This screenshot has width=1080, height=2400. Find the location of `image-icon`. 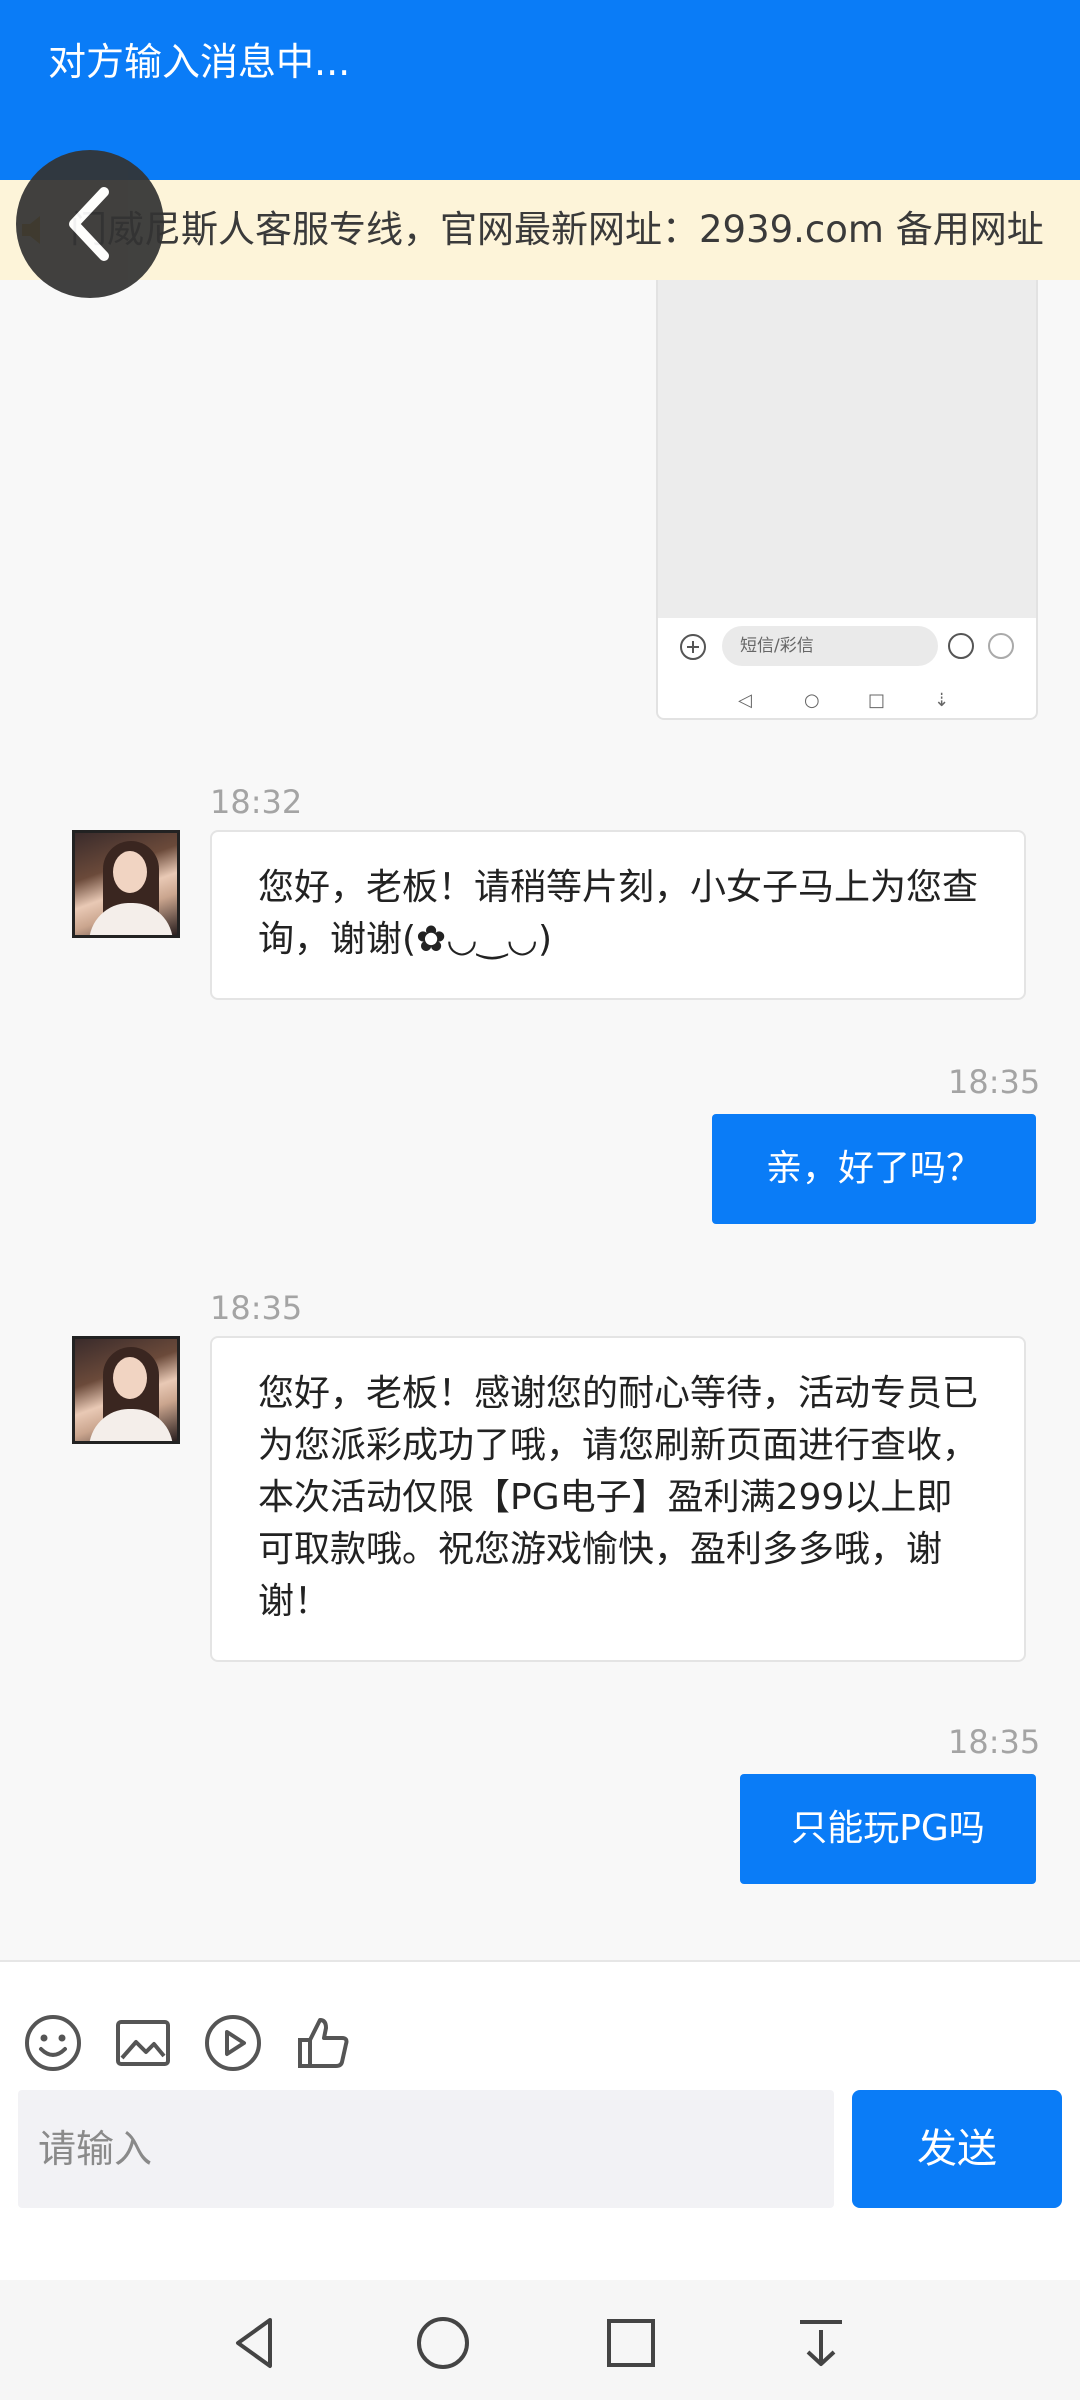

image-icon is located at coordinates (143, 2043).